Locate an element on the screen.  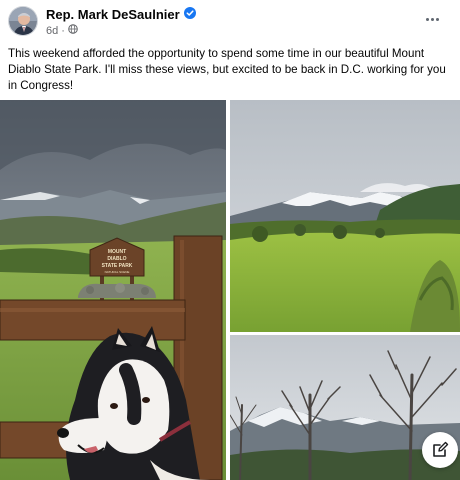
compose-icon is located at coordinates (440, 450).